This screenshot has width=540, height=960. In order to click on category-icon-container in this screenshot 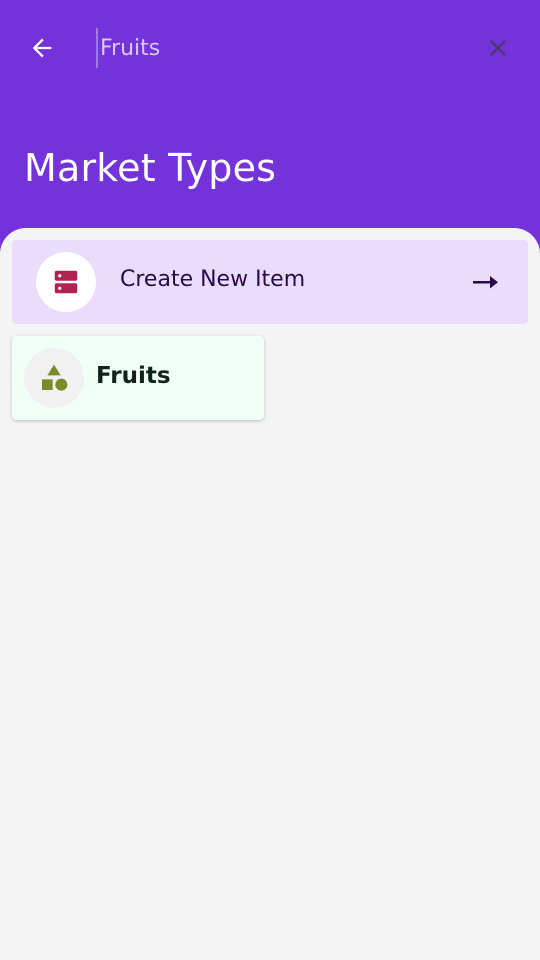, I will do `click(54, 378)`.